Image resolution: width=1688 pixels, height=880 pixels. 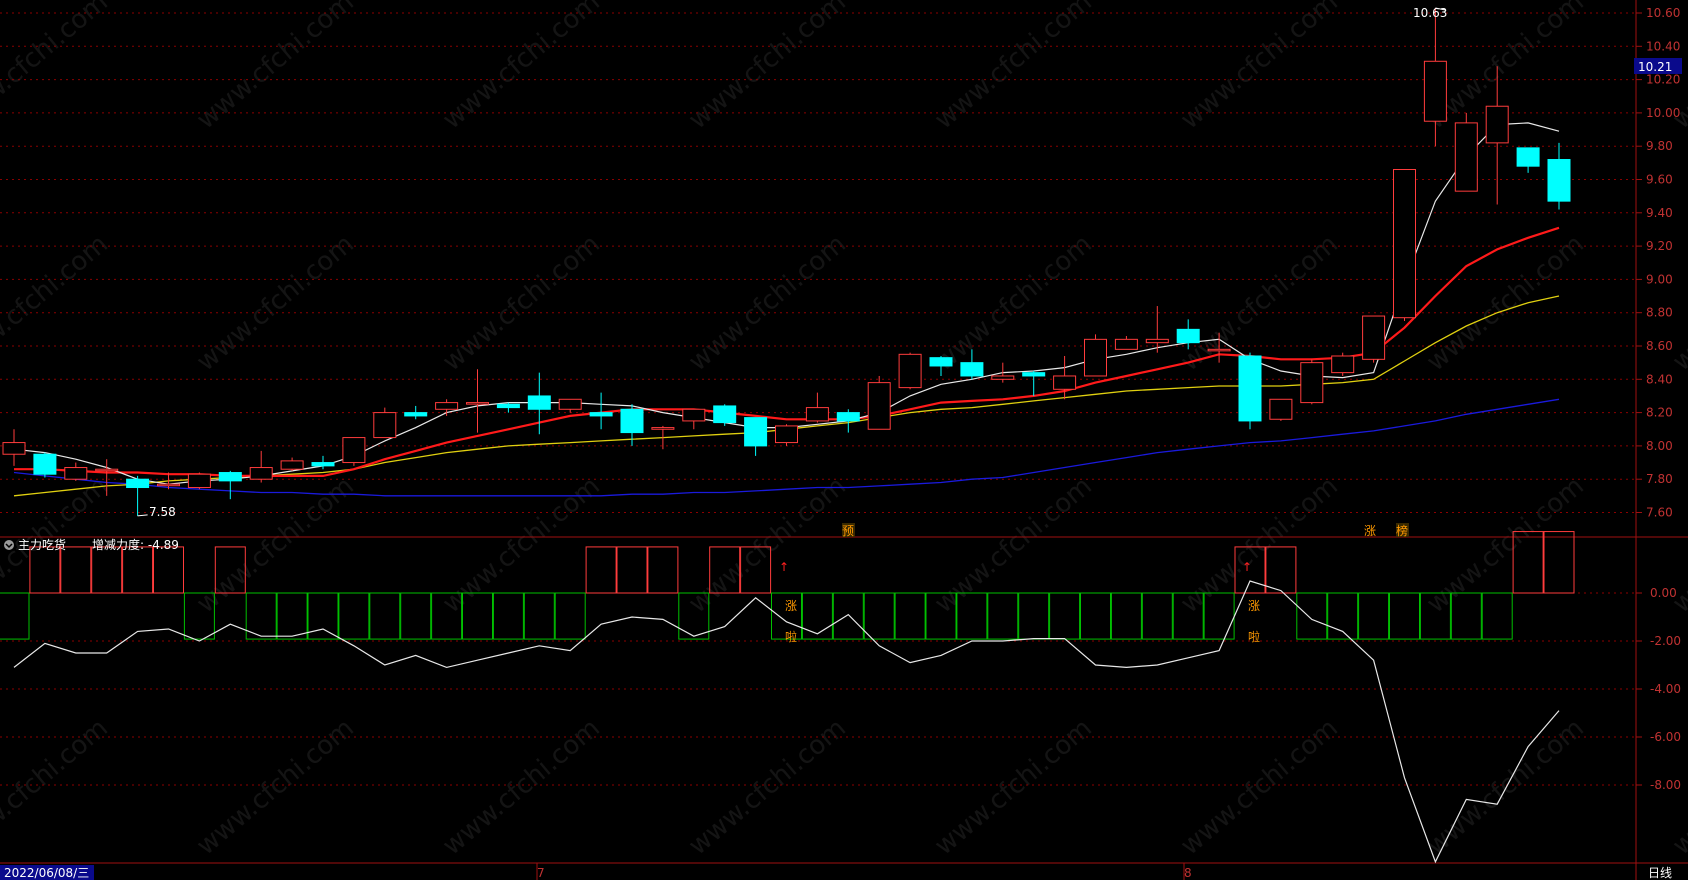 What do you see at coordinates (1659, 213) in the screenshot?
I see `price-tick-label: 9.40` at bounding box center [1659, 213].